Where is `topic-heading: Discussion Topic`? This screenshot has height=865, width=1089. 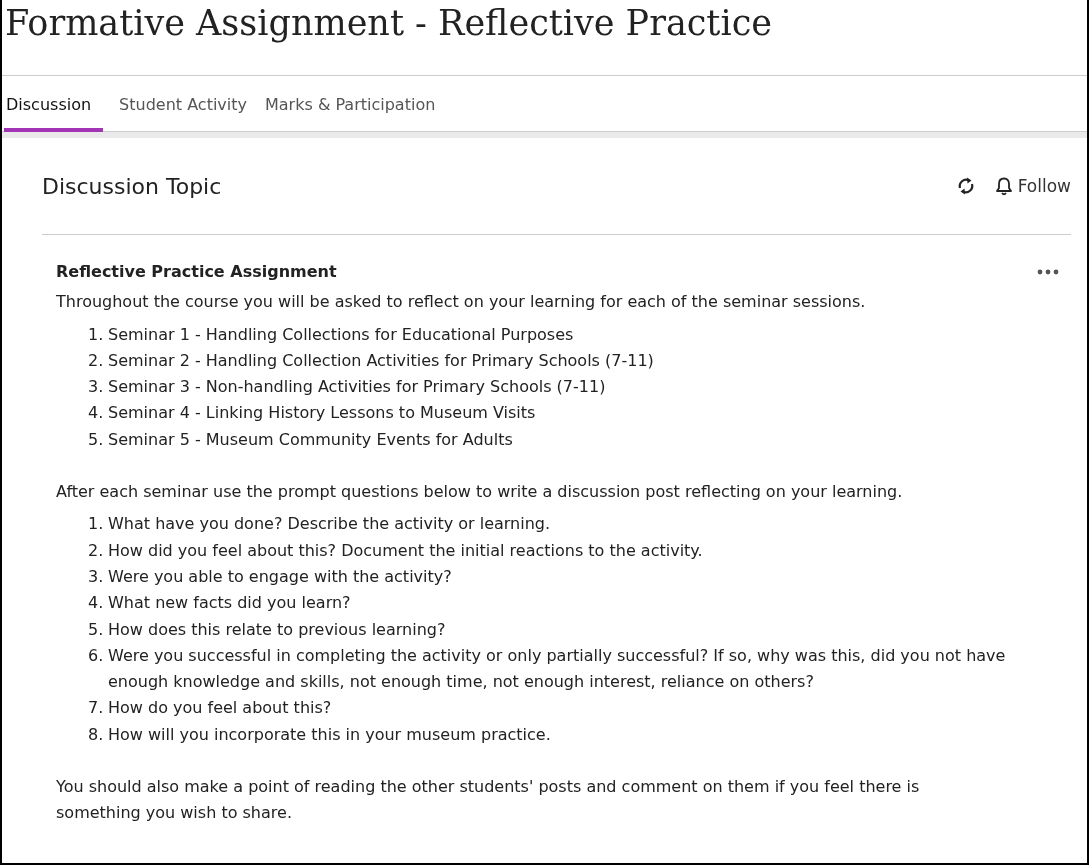 topic-heading: Discussion Topic is located at coordinates (132, 186).